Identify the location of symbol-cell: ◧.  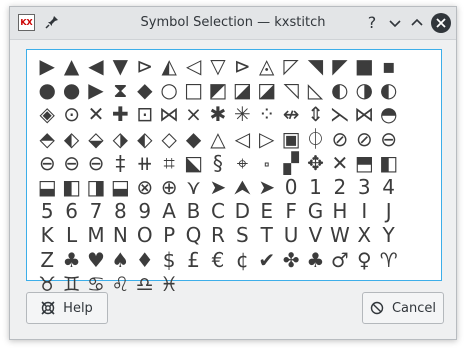
(71, 187).